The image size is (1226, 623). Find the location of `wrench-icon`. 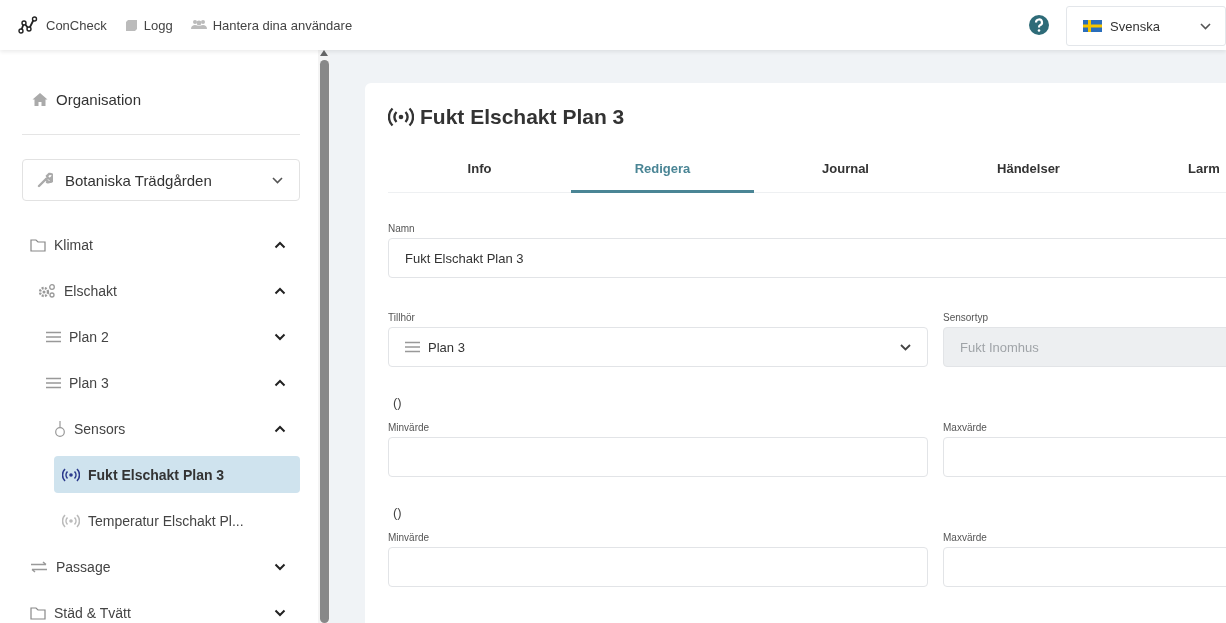

wrench-icon is located at coordinates (45, 180).